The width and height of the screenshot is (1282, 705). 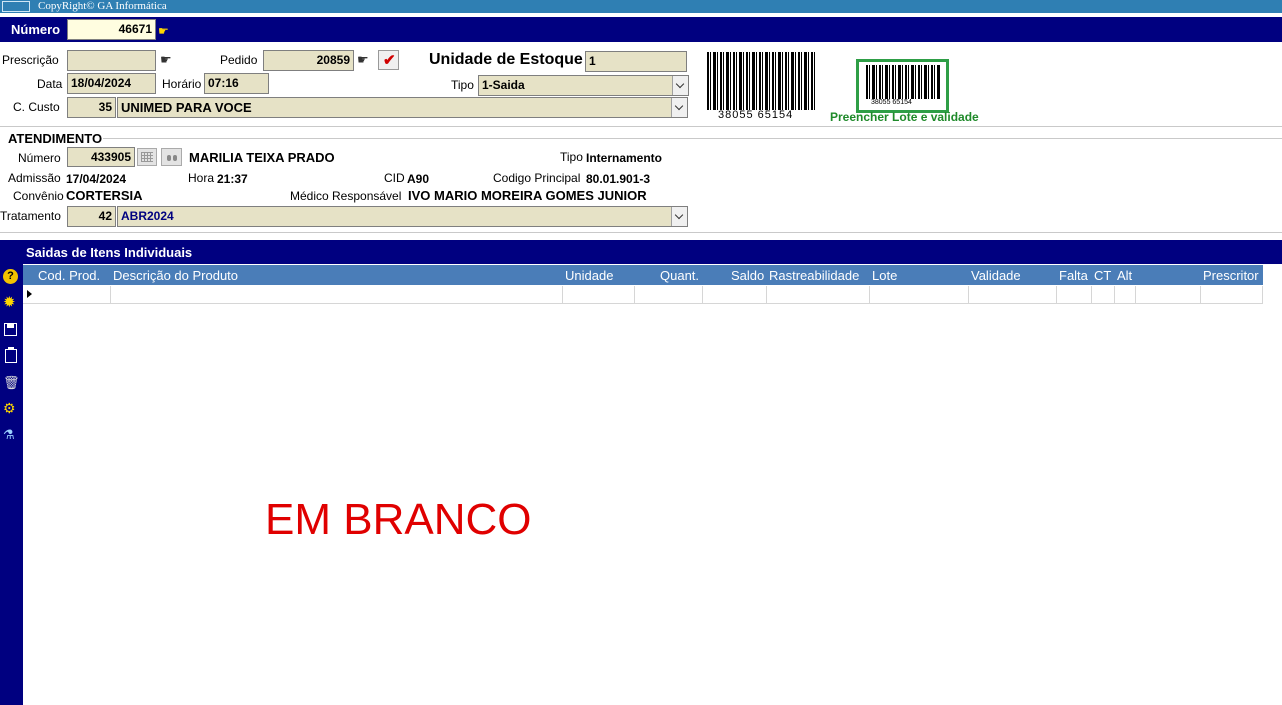 I want to click on barcode-scan-button: 38055 65154, so click(x=902, y=86).